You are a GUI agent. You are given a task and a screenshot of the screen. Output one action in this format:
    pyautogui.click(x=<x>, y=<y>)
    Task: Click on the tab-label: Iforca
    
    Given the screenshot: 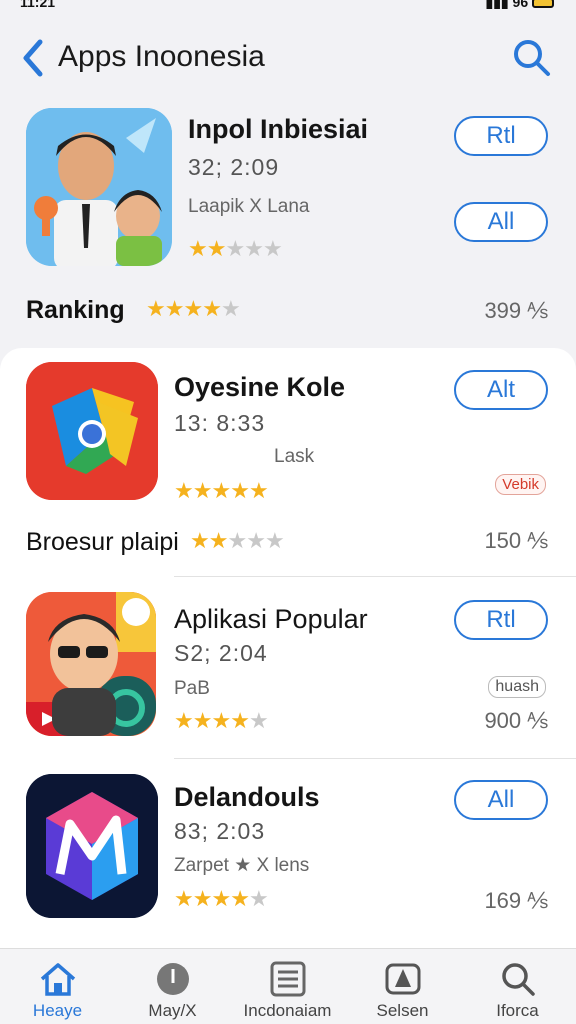 What is the action you would take?
    pyautogui.click(x=517, y=1010)
    